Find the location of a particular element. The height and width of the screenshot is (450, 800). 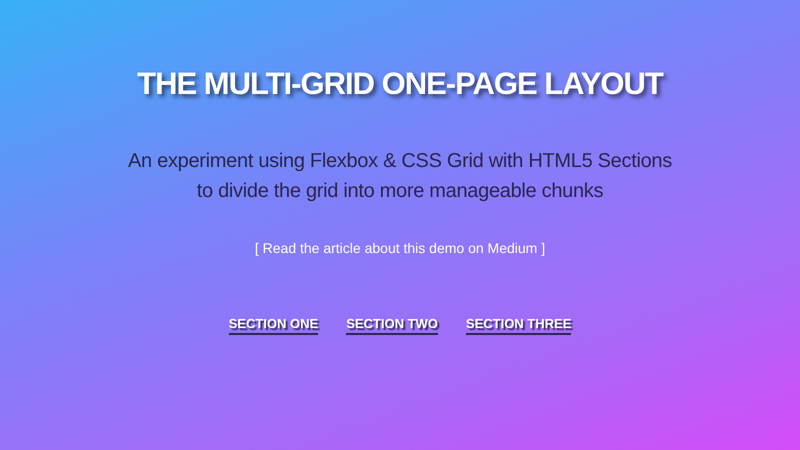

nav-link: SECTION TWO is located at coordinates (392, 325).